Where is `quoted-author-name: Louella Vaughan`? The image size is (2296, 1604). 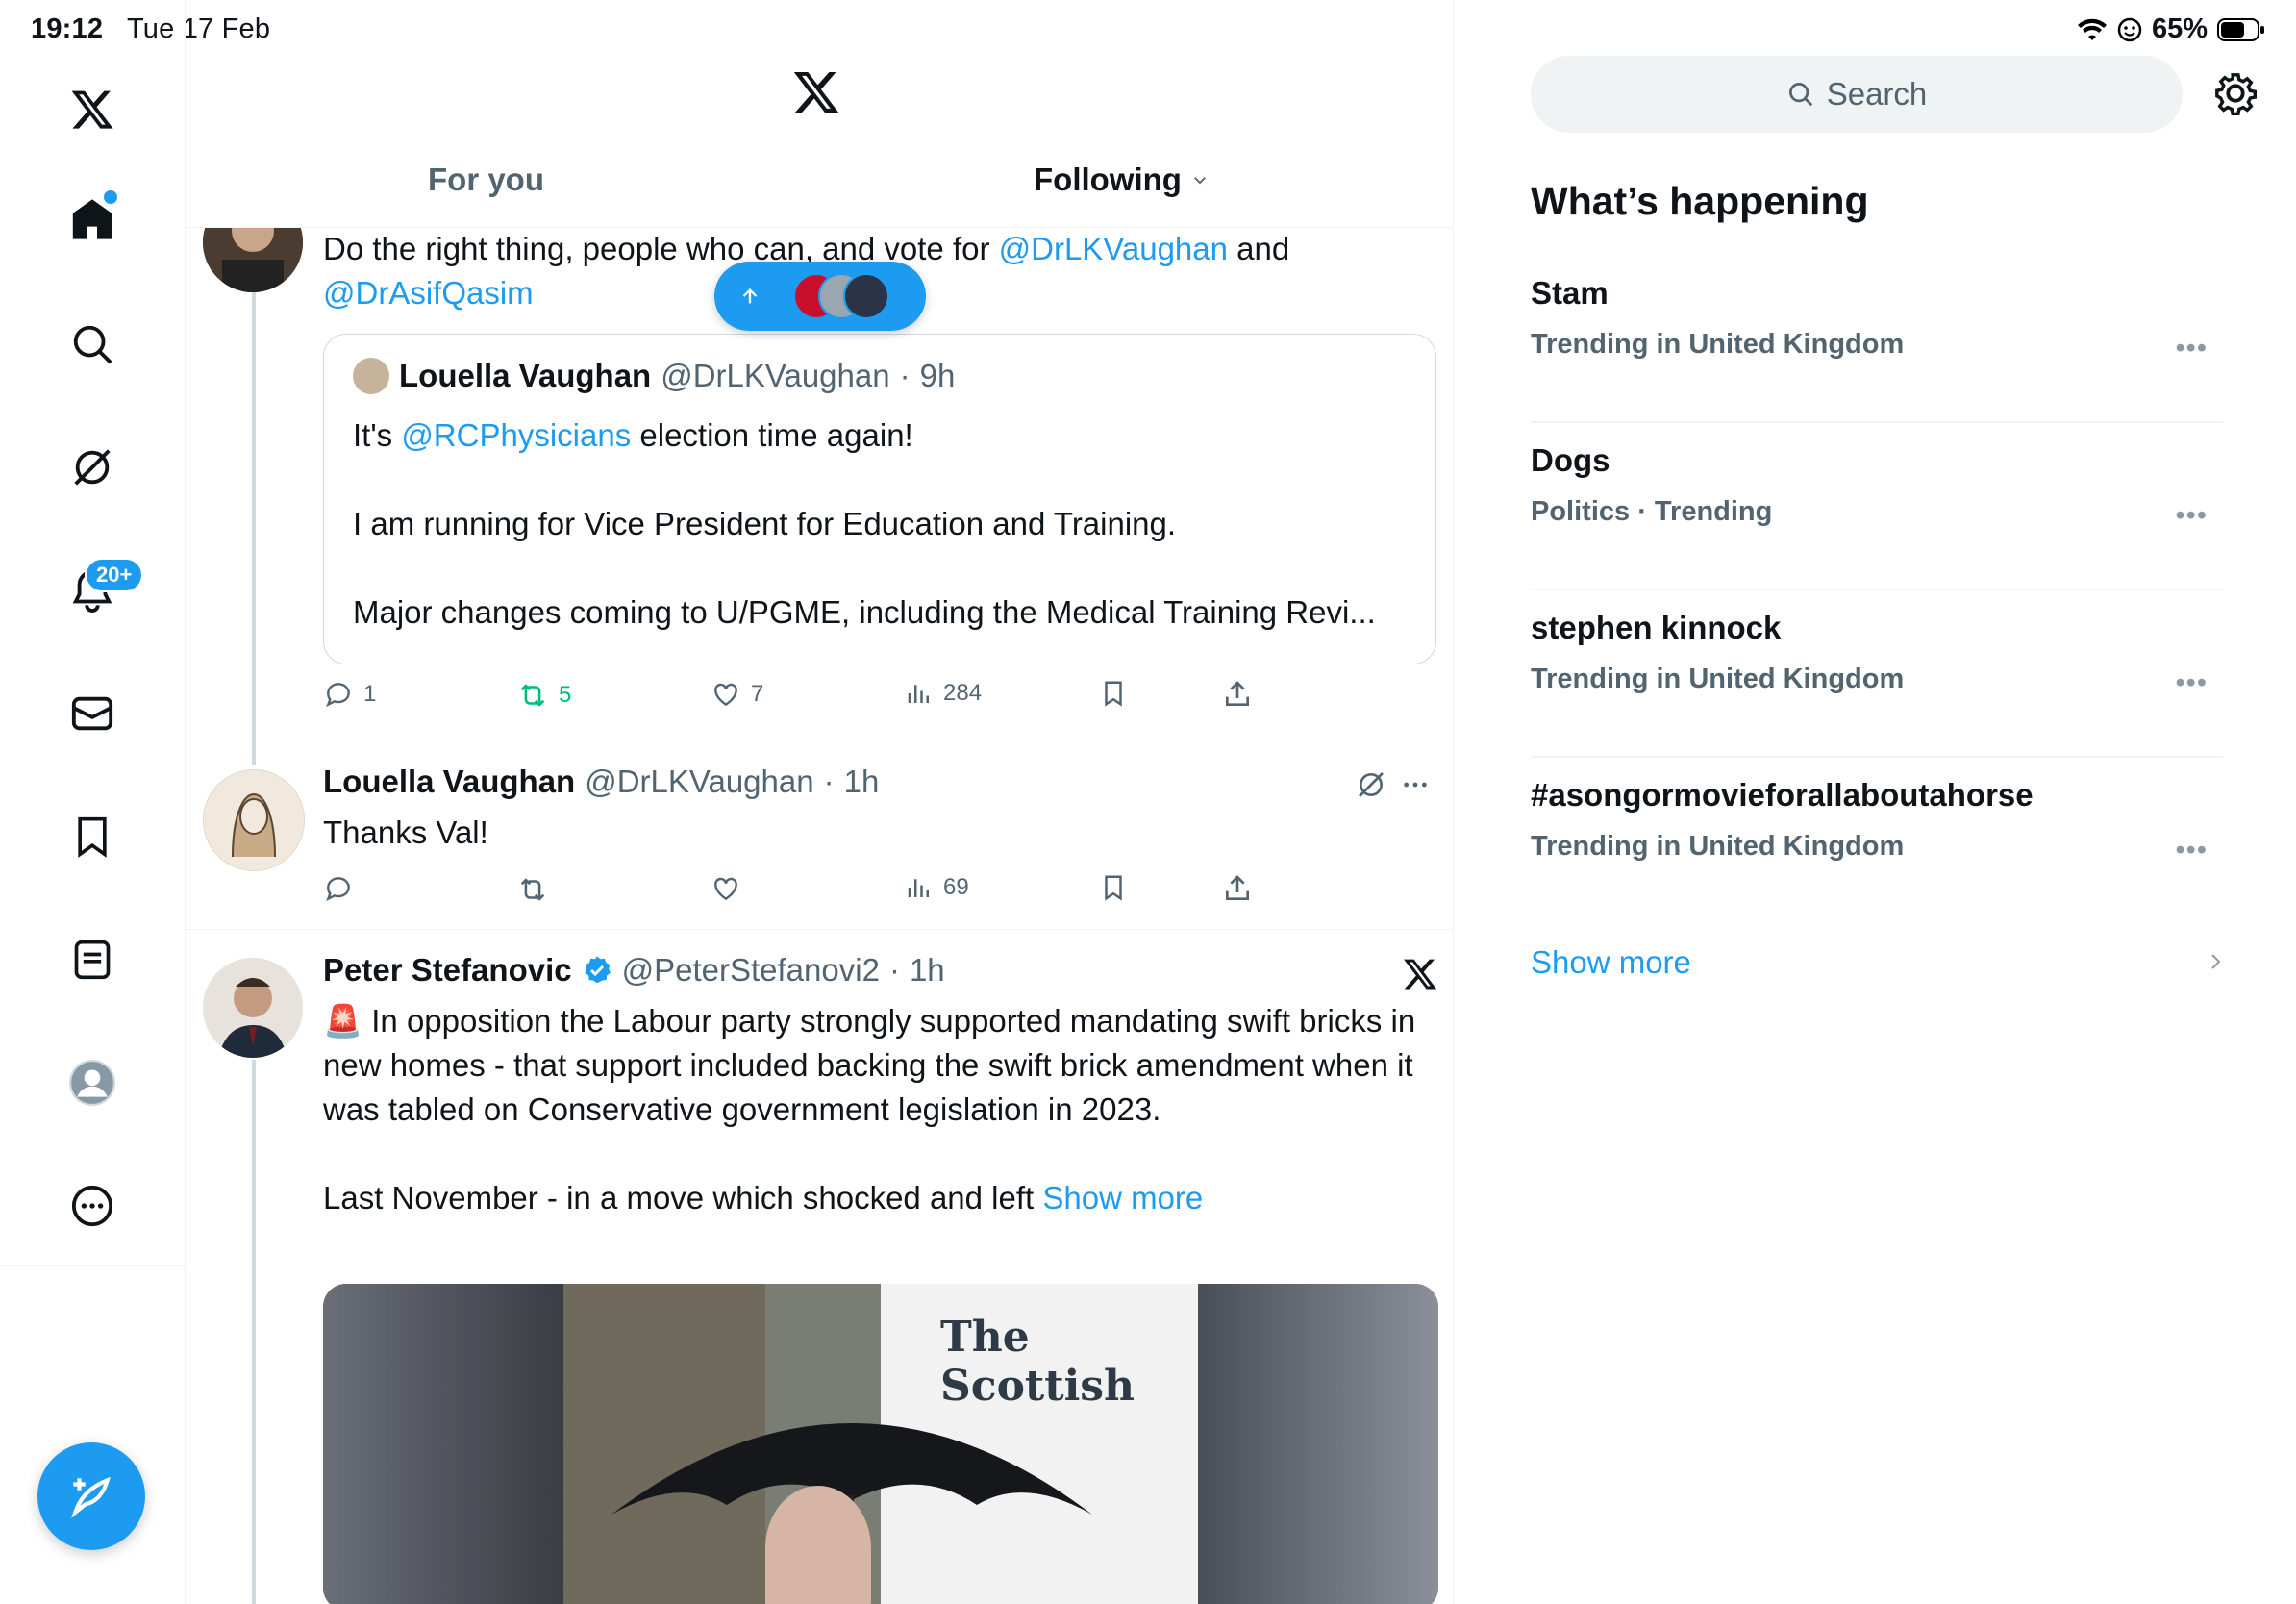 quoted-author-name: Louella Vaughan is located at coordinates (525, 375).